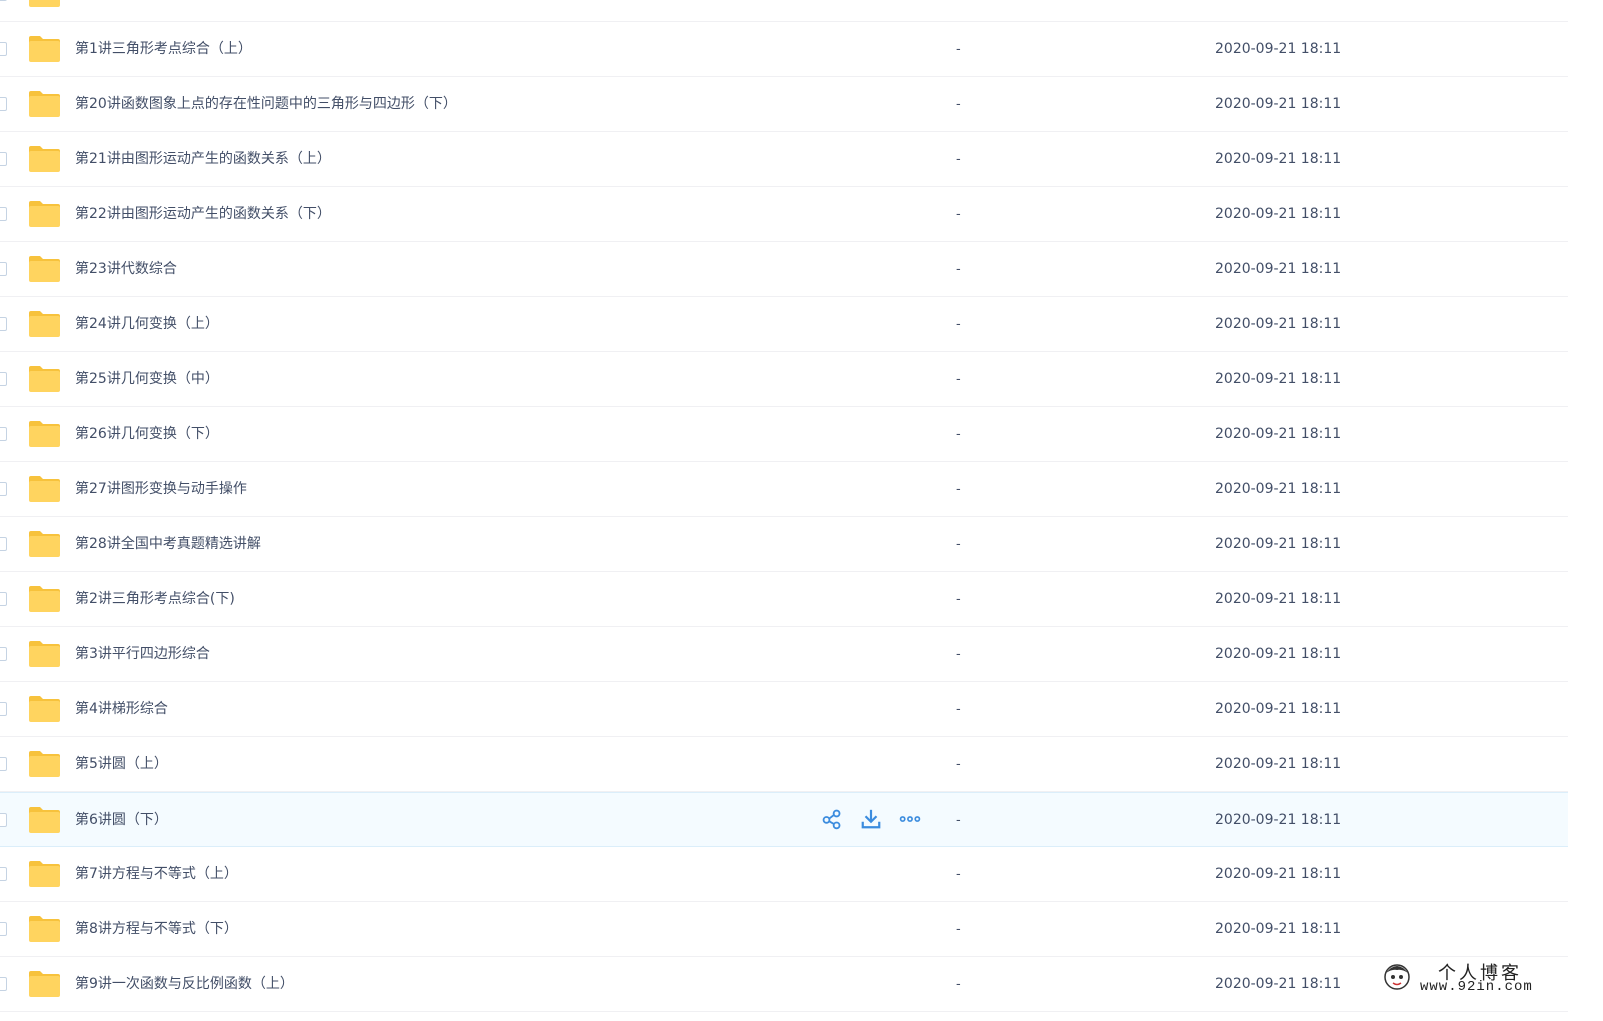 The image size is (1603, 1021). What do you see at coordinates (784, 984) in the screenshot?
I see `file-row: 第9讲一次函数与反比例函数（上） - 2020-09-21 18:11` at bounding box center [784, 984].